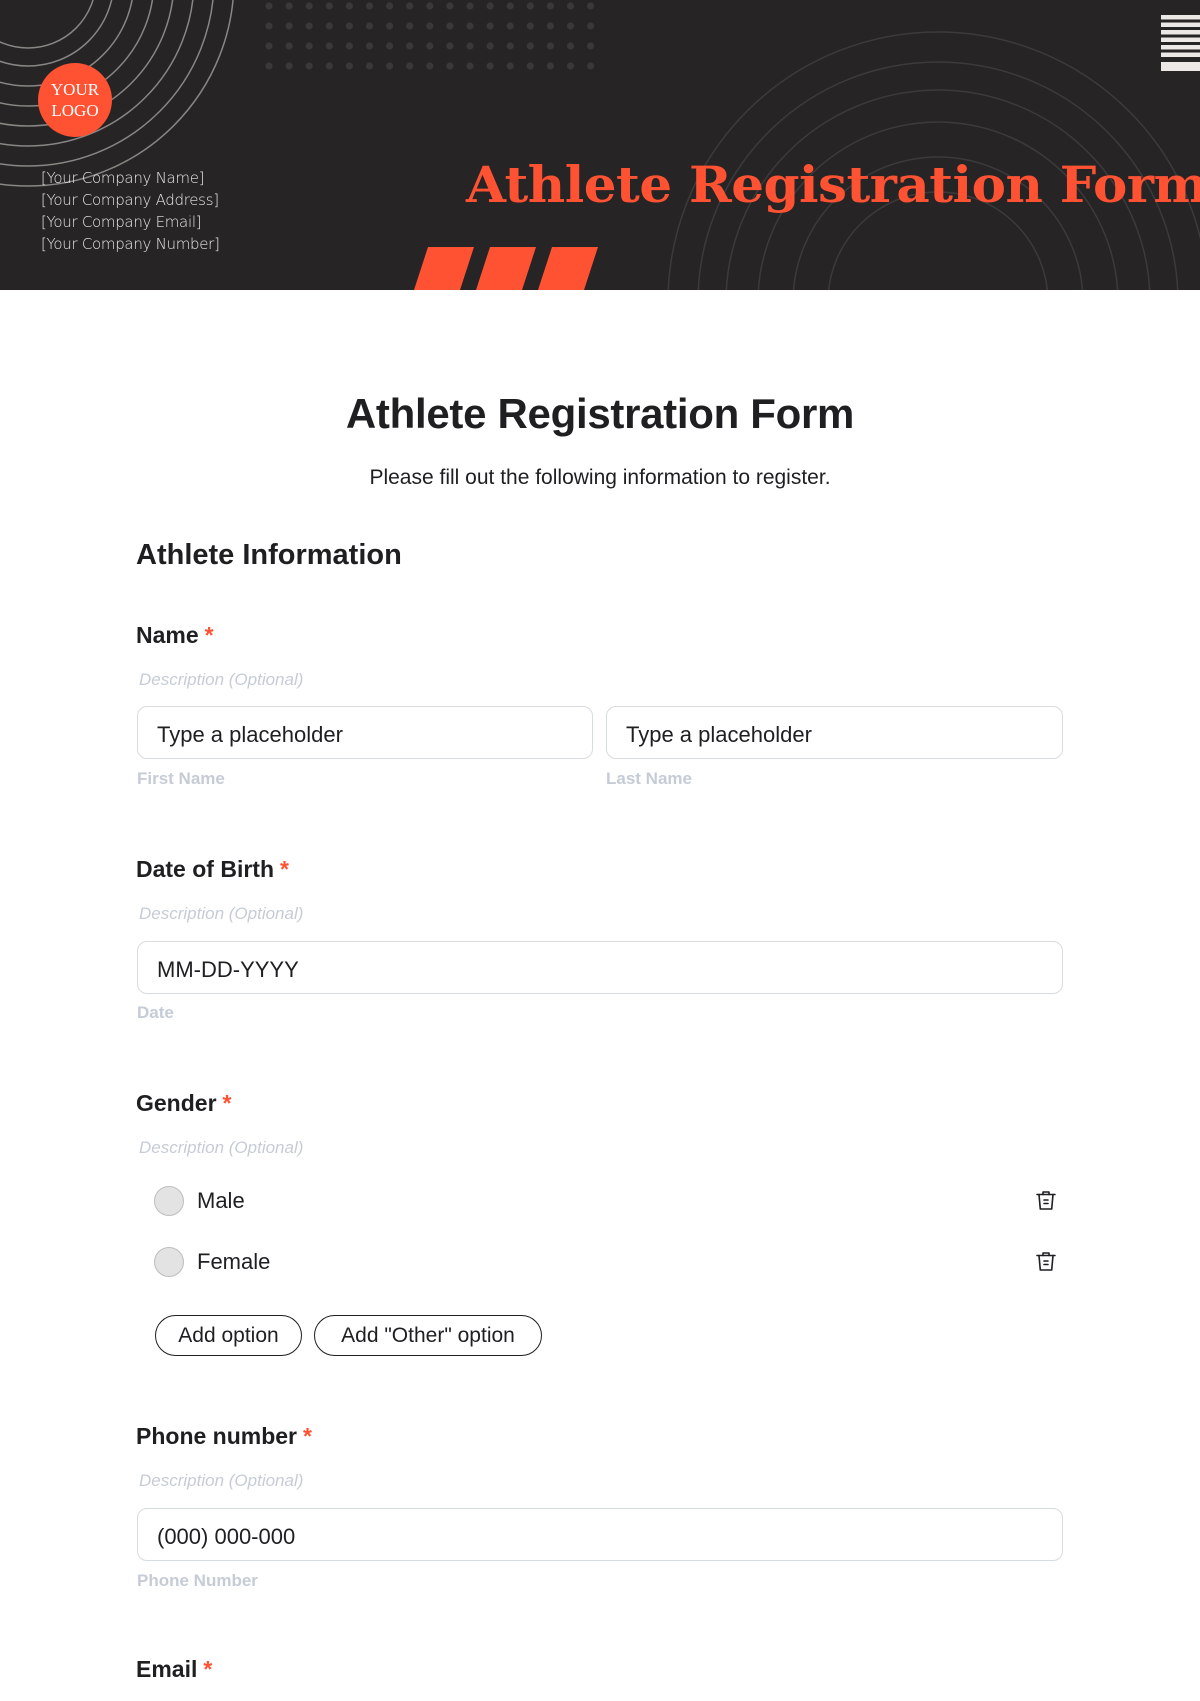 The width and height of the screenshot is (1200, 1701). I want to click on dob-input, so click(600, 967).